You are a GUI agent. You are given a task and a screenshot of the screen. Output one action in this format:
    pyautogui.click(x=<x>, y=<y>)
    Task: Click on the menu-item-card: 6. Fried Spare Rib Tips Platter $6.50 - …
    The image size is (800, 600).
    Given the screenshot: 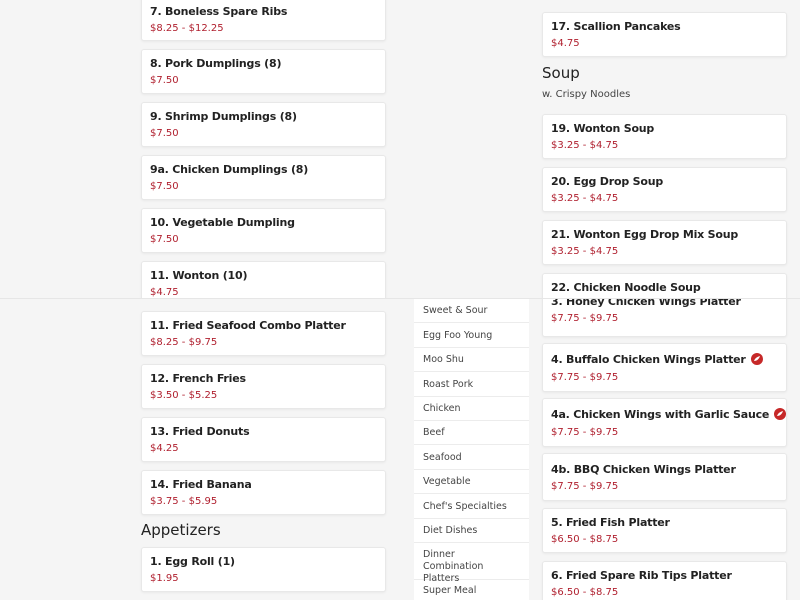 What is the action you would take?
    pyautogui.click(x=664, y=580)
    